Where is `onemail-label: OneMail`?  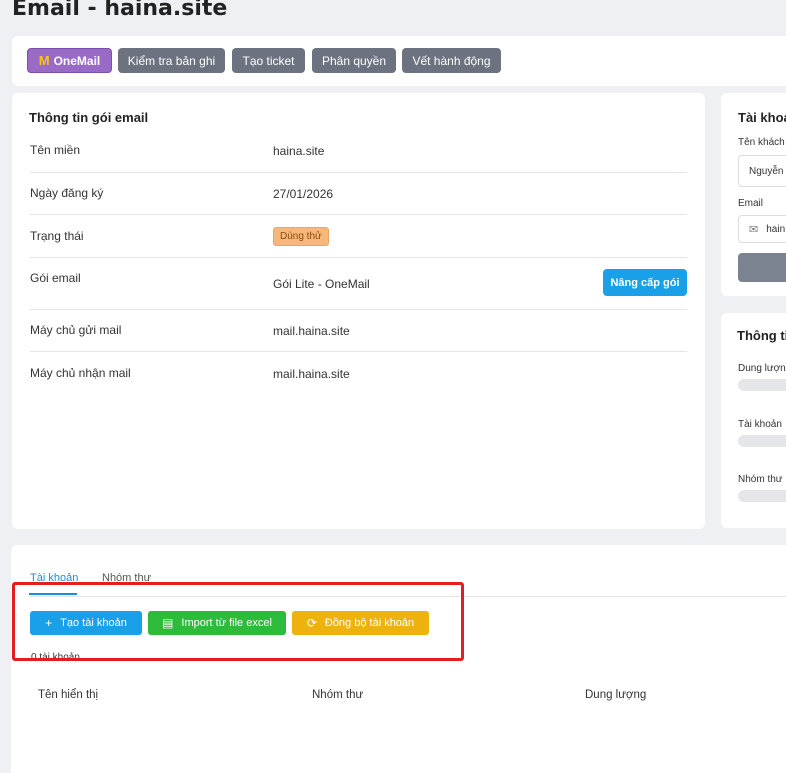
onemail-label: OneMail is located at coordinates (77, 60).